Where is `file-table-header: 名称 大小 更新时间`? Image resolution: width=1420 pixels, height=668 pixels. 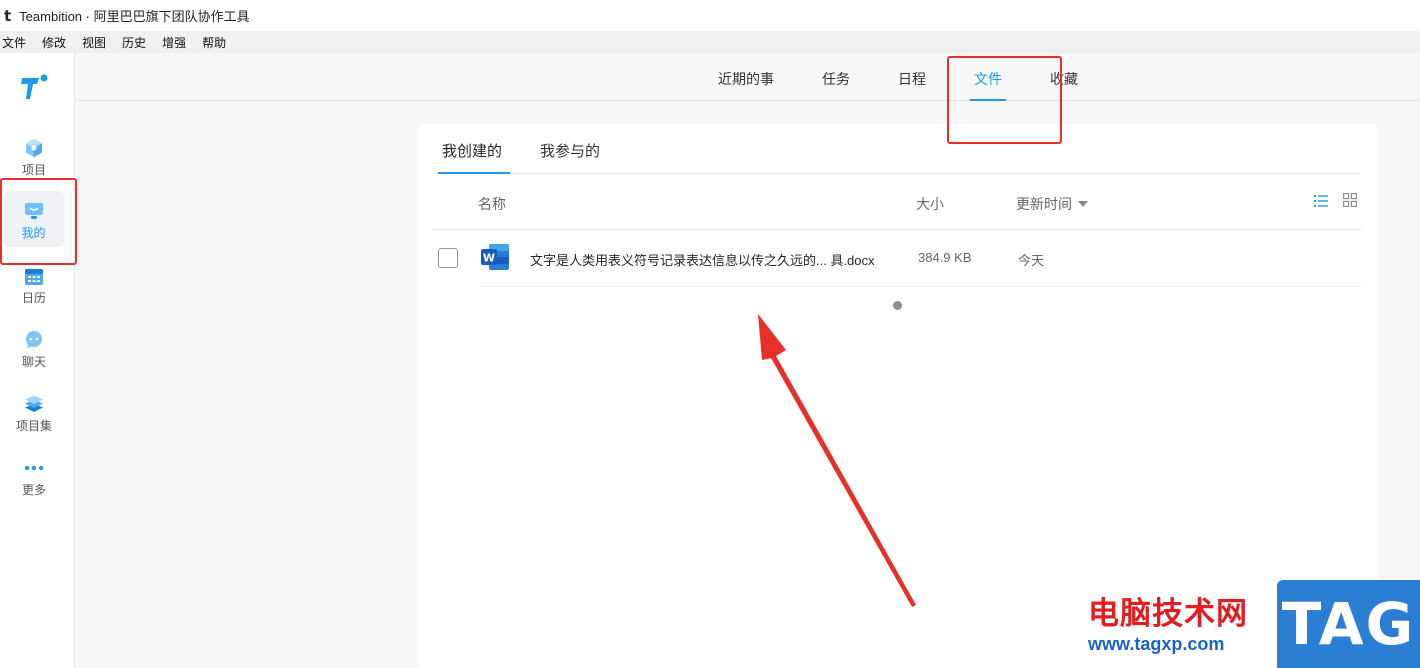 file-table-header: 名称 大小 更新时间 is located at coordinates (897, 205).